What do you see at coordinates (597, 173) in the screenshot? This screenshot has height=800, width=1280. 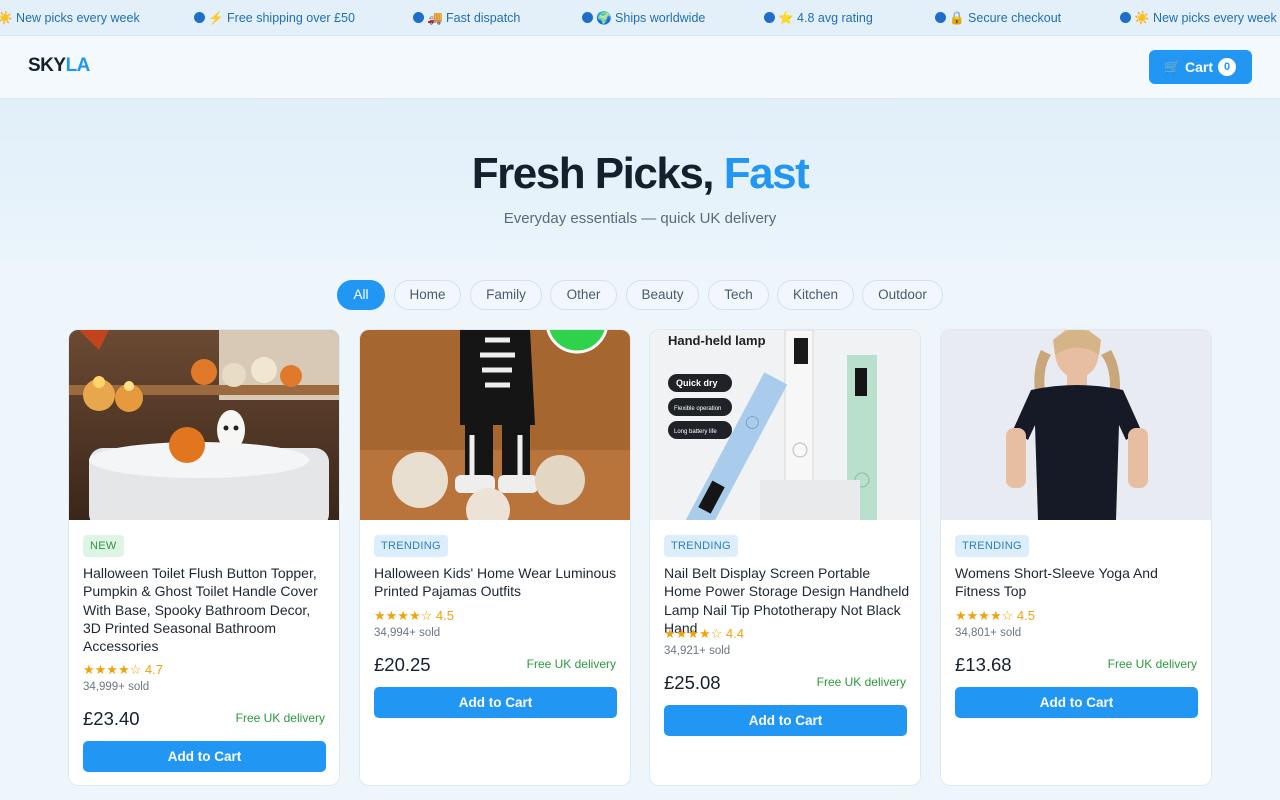 I see `hero-title-main: Fresh Picks,` at bounding box center [597, 173].